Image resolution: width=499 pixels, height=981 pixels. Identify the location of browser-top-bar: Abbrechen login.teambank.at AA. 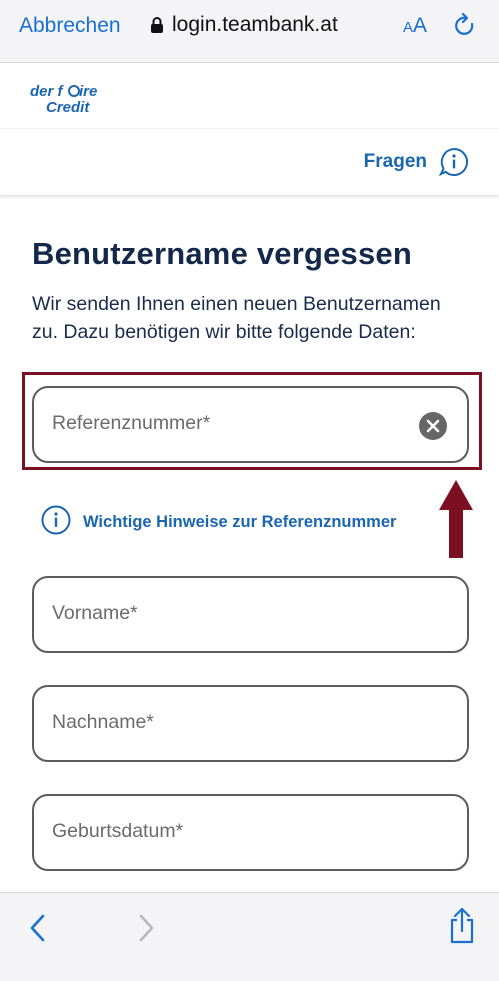
(249, 31).